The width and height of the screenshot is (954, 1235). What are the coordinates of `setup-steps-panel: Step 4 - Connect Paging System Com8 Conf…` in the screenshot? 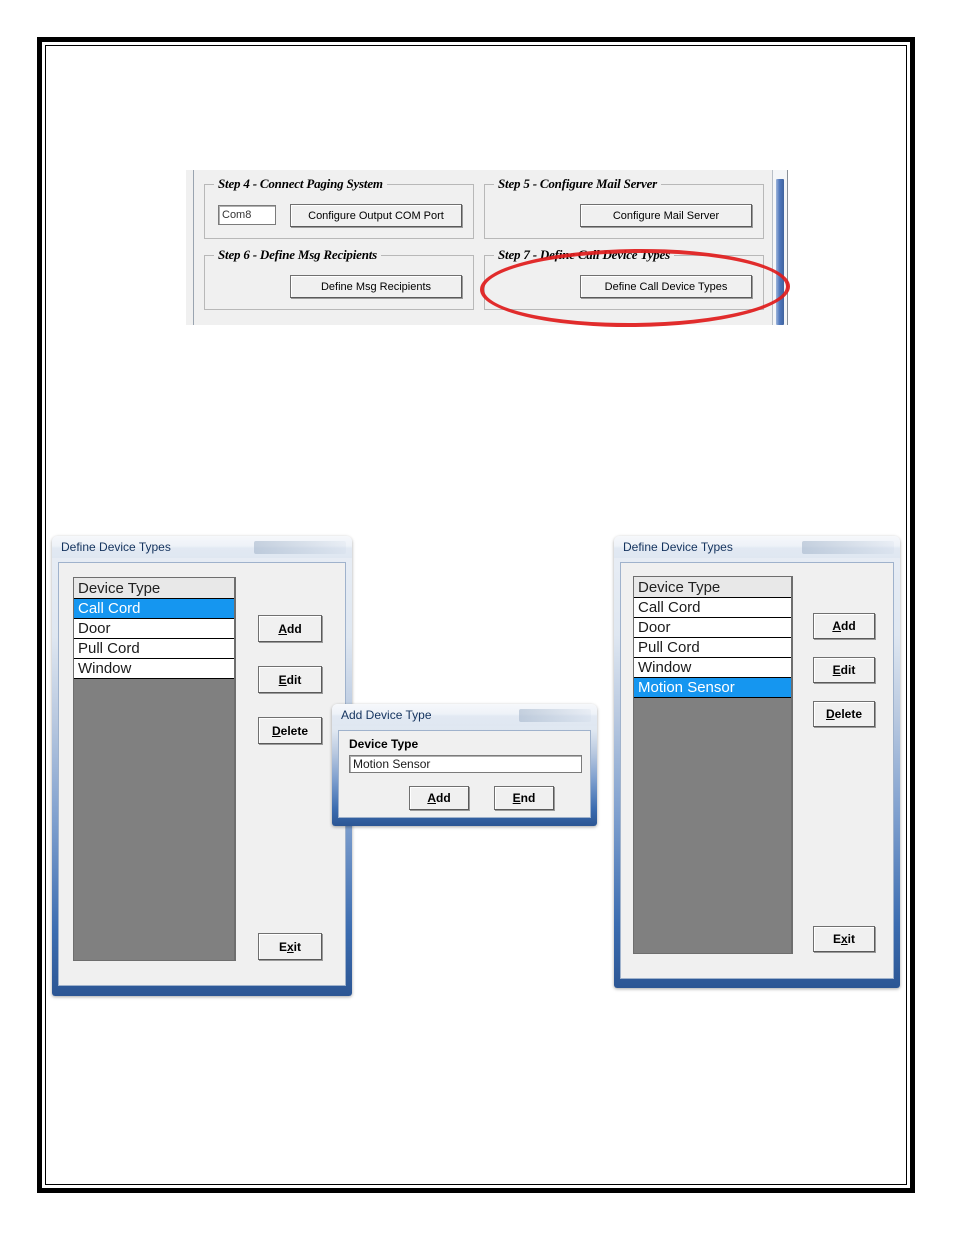 It's located at (487, 247).